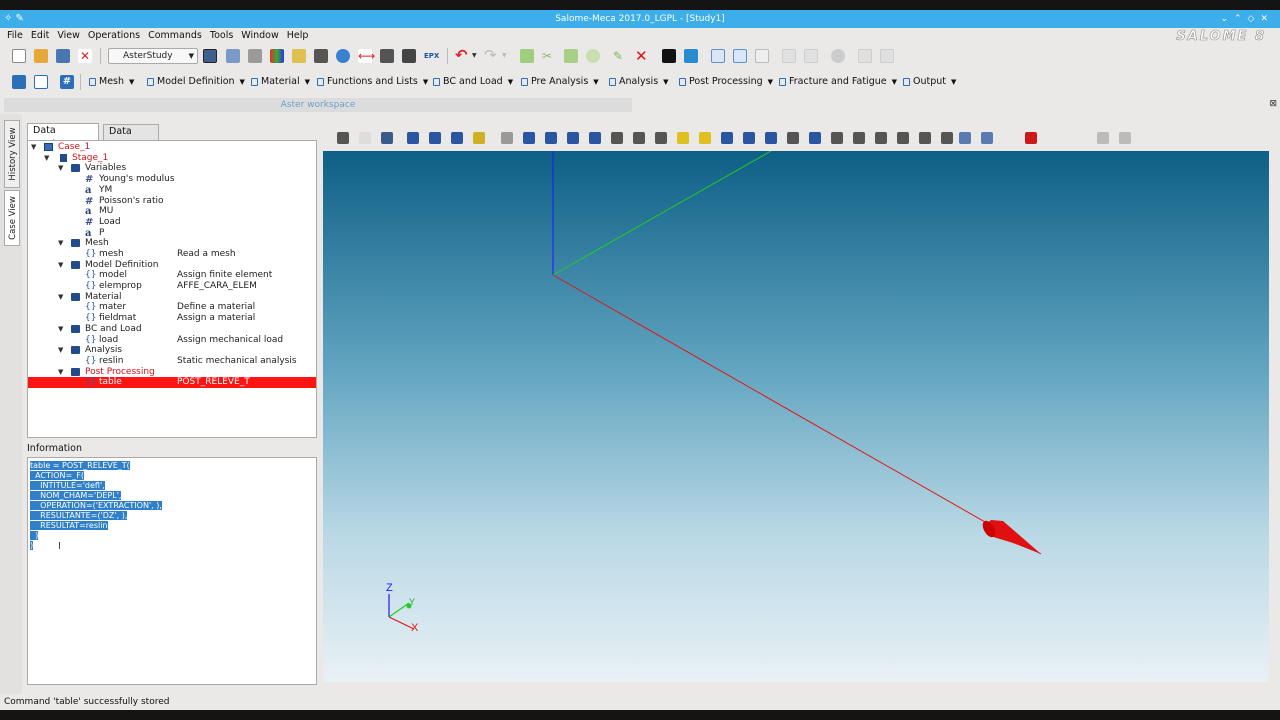  Describe the element at coordinates (527, 56) in the screenshot. I see `copy-icon` at that location.